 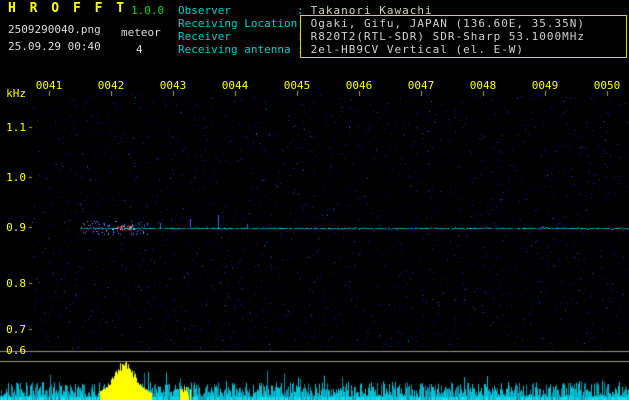 What do you see at coordinates (16, 350) in the screenshot?
I see `freq-tick-label: 0.6` at bounding box center [16, 350].